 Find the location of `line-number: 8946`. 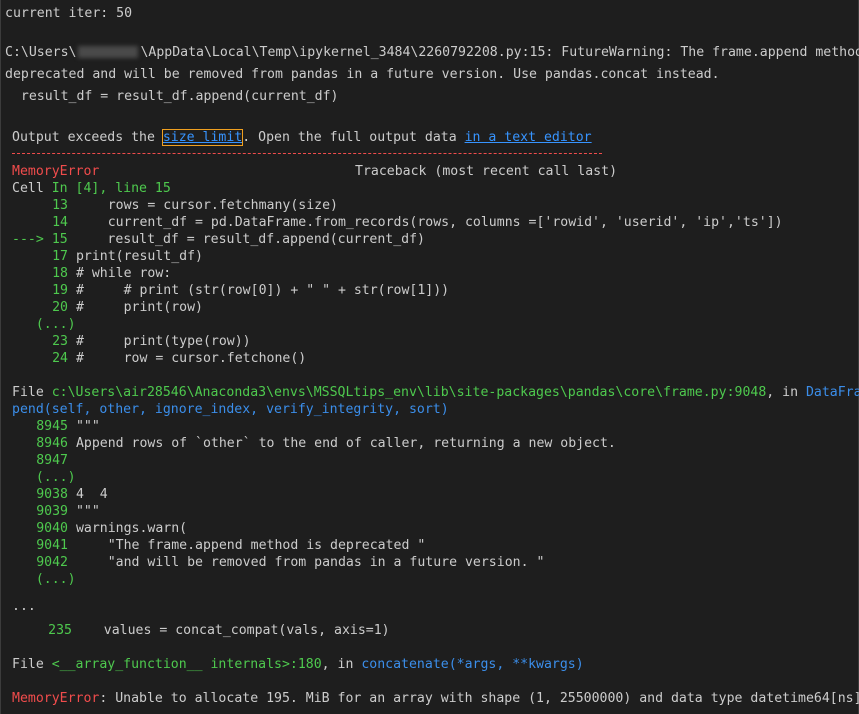

line-number: 8946 is located at coordinates (52, 443).